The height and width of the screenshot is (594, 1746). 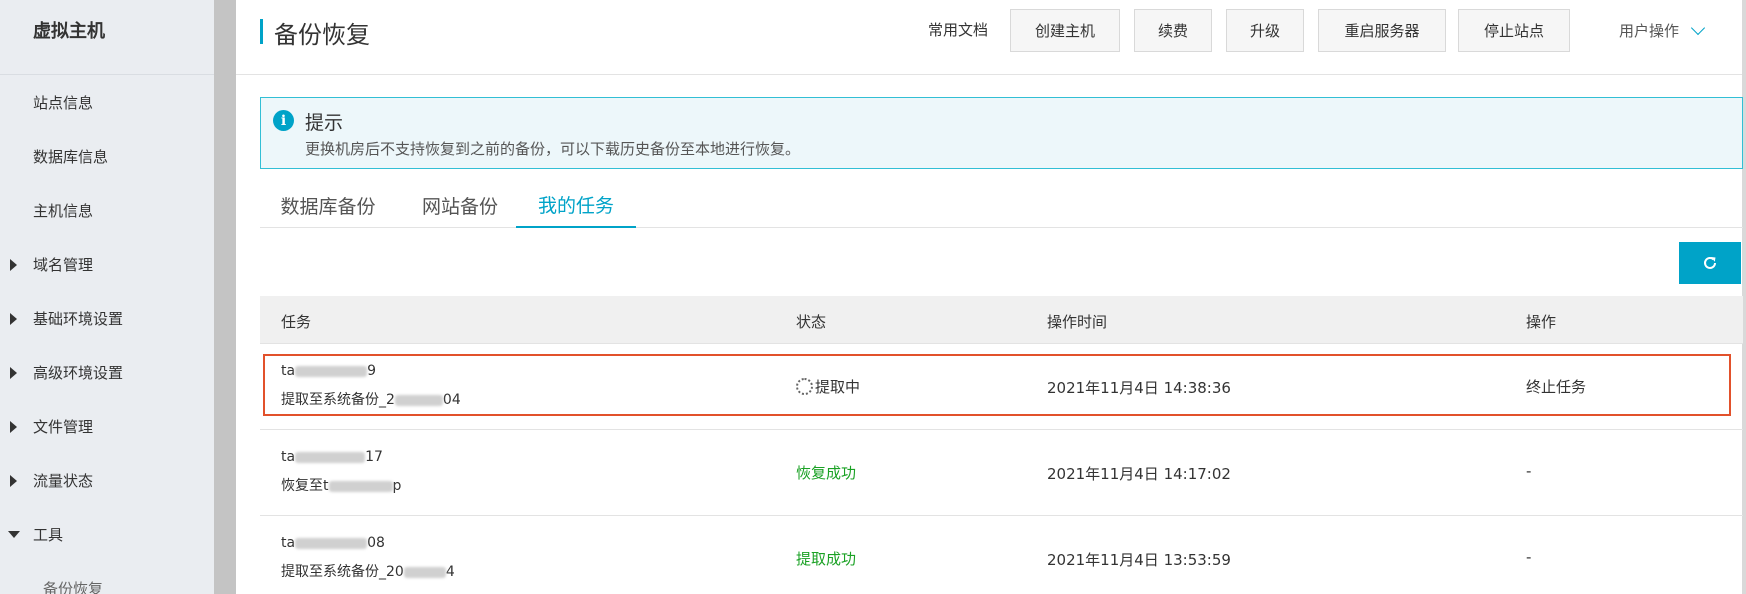 What do you see at coordinates (1173, 30) in the screenshot?
I see `renew-button: 续费` at bounding box center [1173, 30].